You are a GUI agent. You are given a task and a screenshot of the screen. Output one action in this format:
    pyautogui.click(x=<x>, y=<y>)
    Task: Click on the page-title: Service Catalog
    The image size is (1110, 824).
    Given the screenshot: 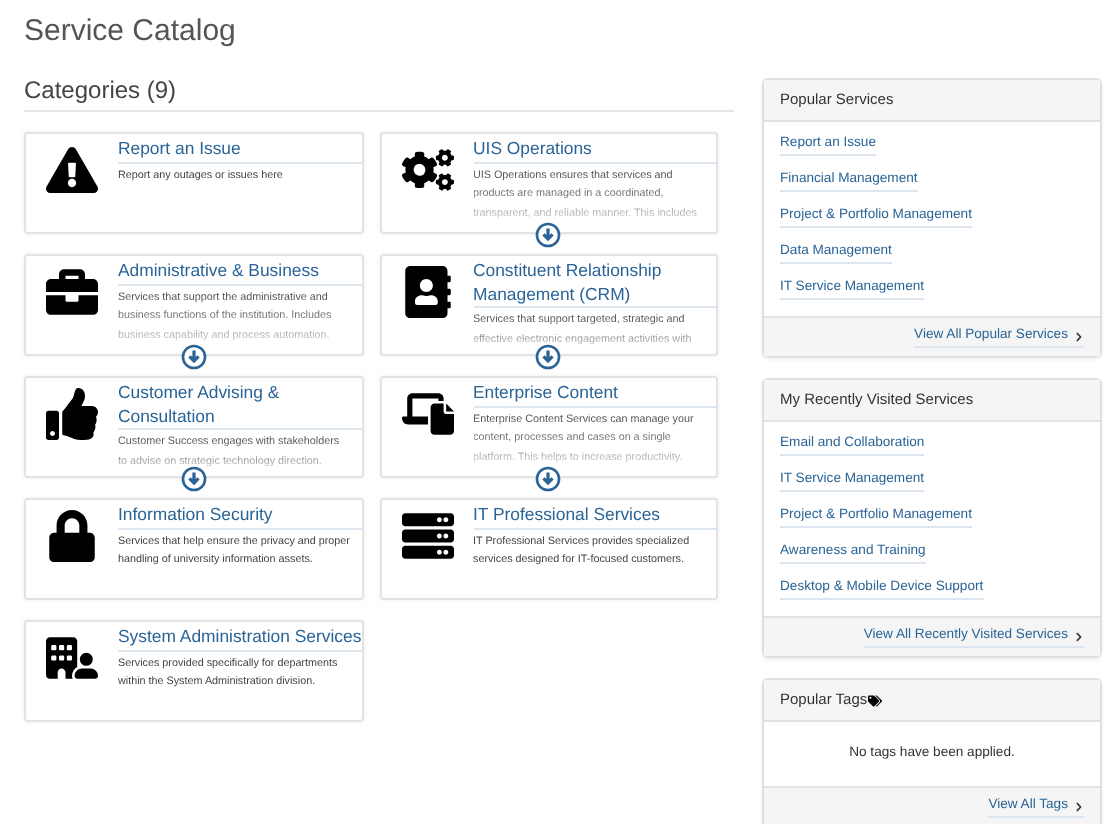 What is the action you would take?
    pyautogui.click(x=131, y=32)
    